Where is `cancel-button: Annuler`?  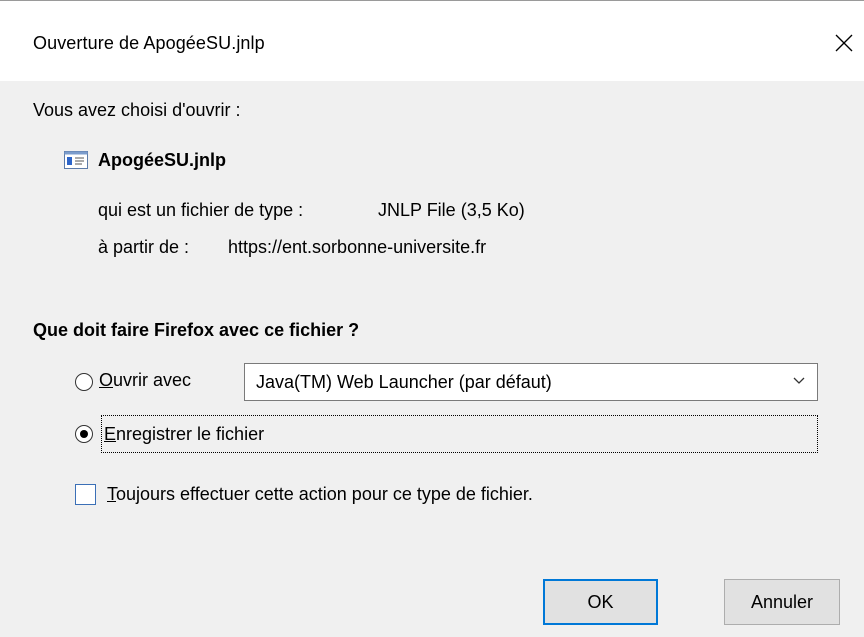 cancel-button: Annuler is located at coordinates (782, 602).